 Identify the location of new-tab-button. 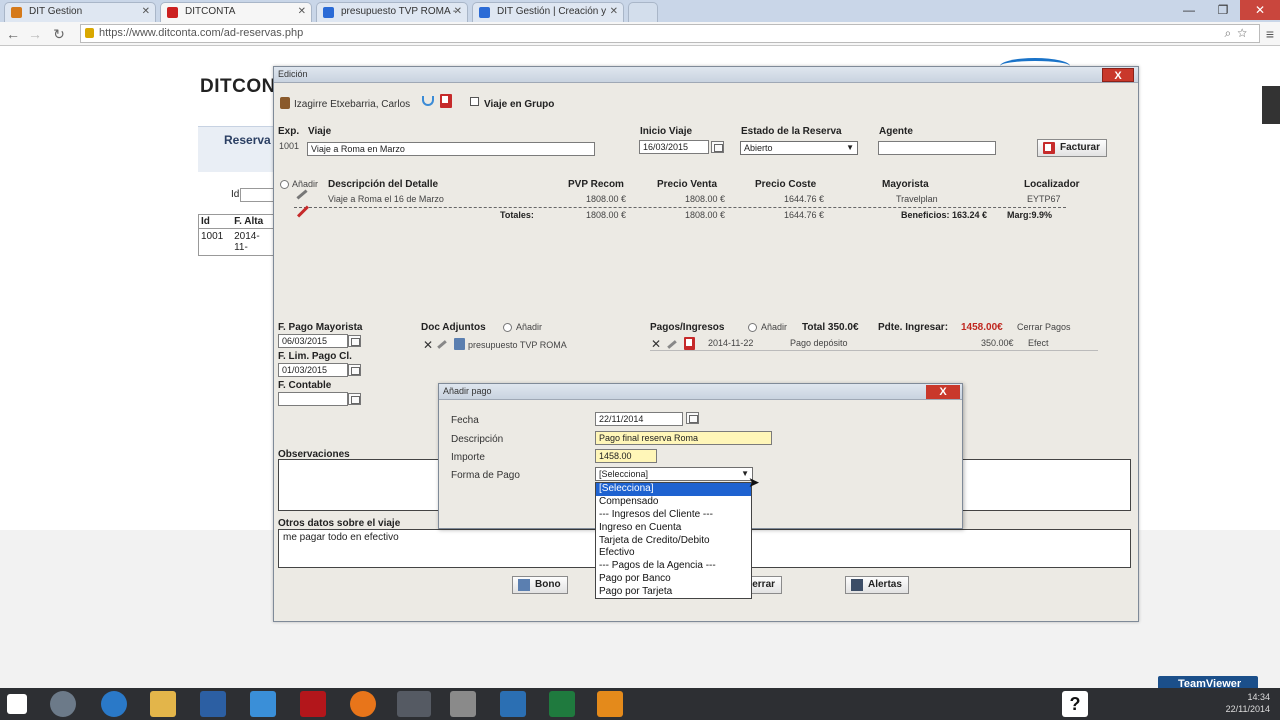
(643, 12).